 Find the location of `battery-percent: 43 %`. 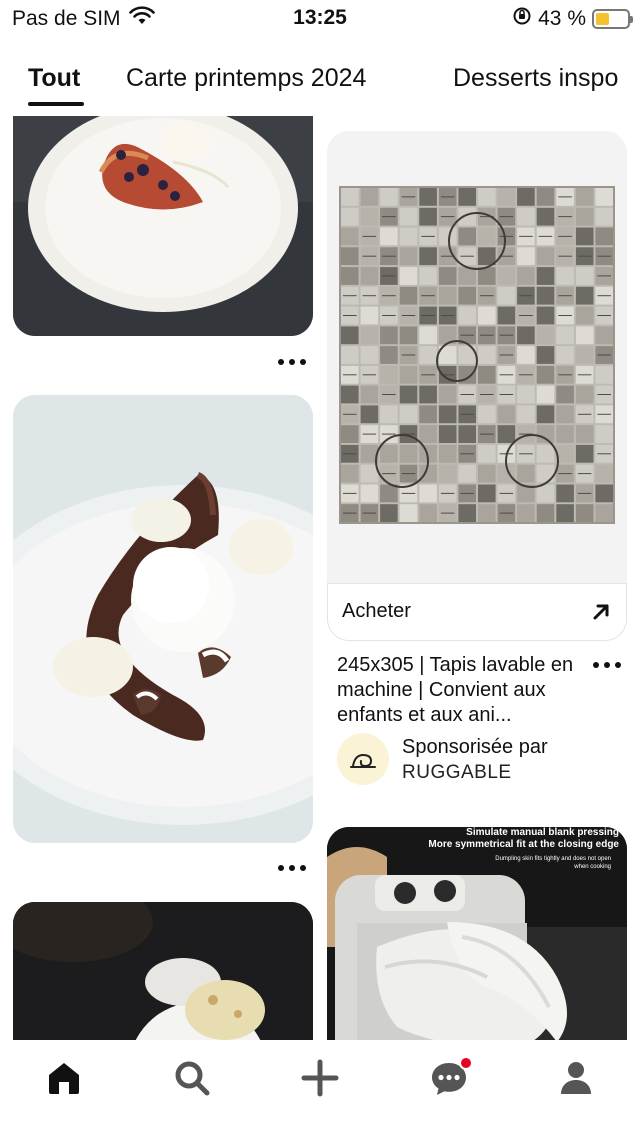

battery-percent: 43 % is located at coordinates (562, 18).